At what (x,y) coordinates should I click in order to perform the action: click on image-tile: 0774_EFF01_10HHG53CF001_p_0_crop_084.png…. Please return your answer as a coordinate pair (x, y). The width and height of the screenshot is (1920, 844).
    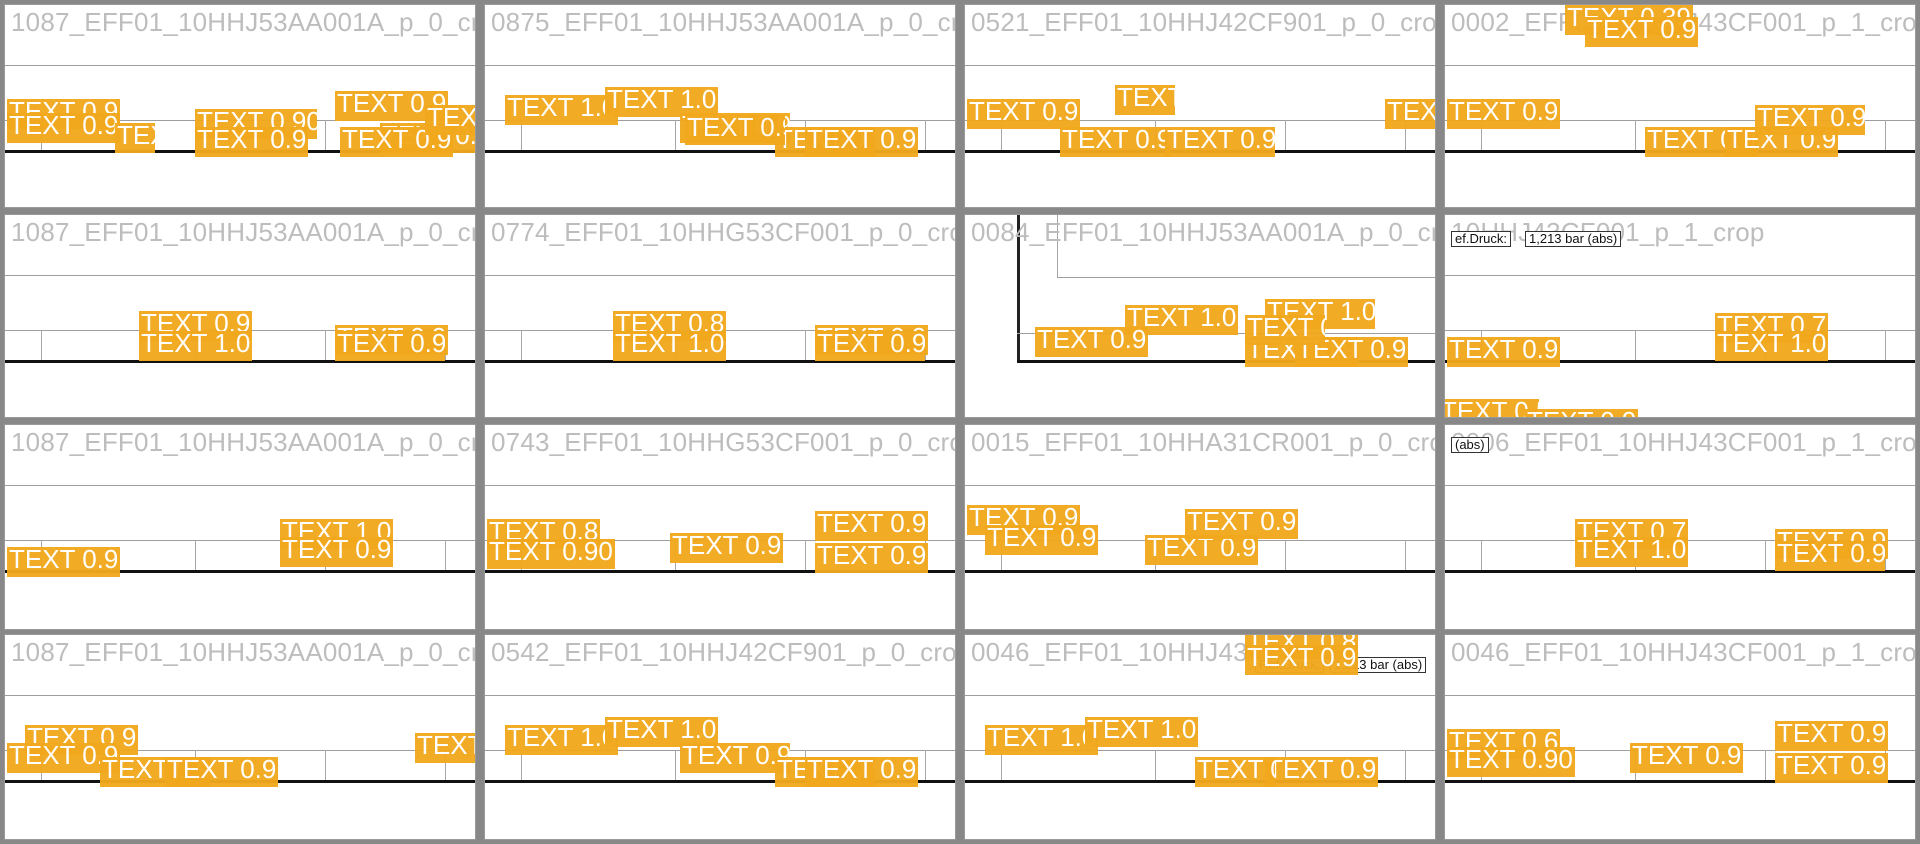
    Looking at the image, I should click on (720, 316).